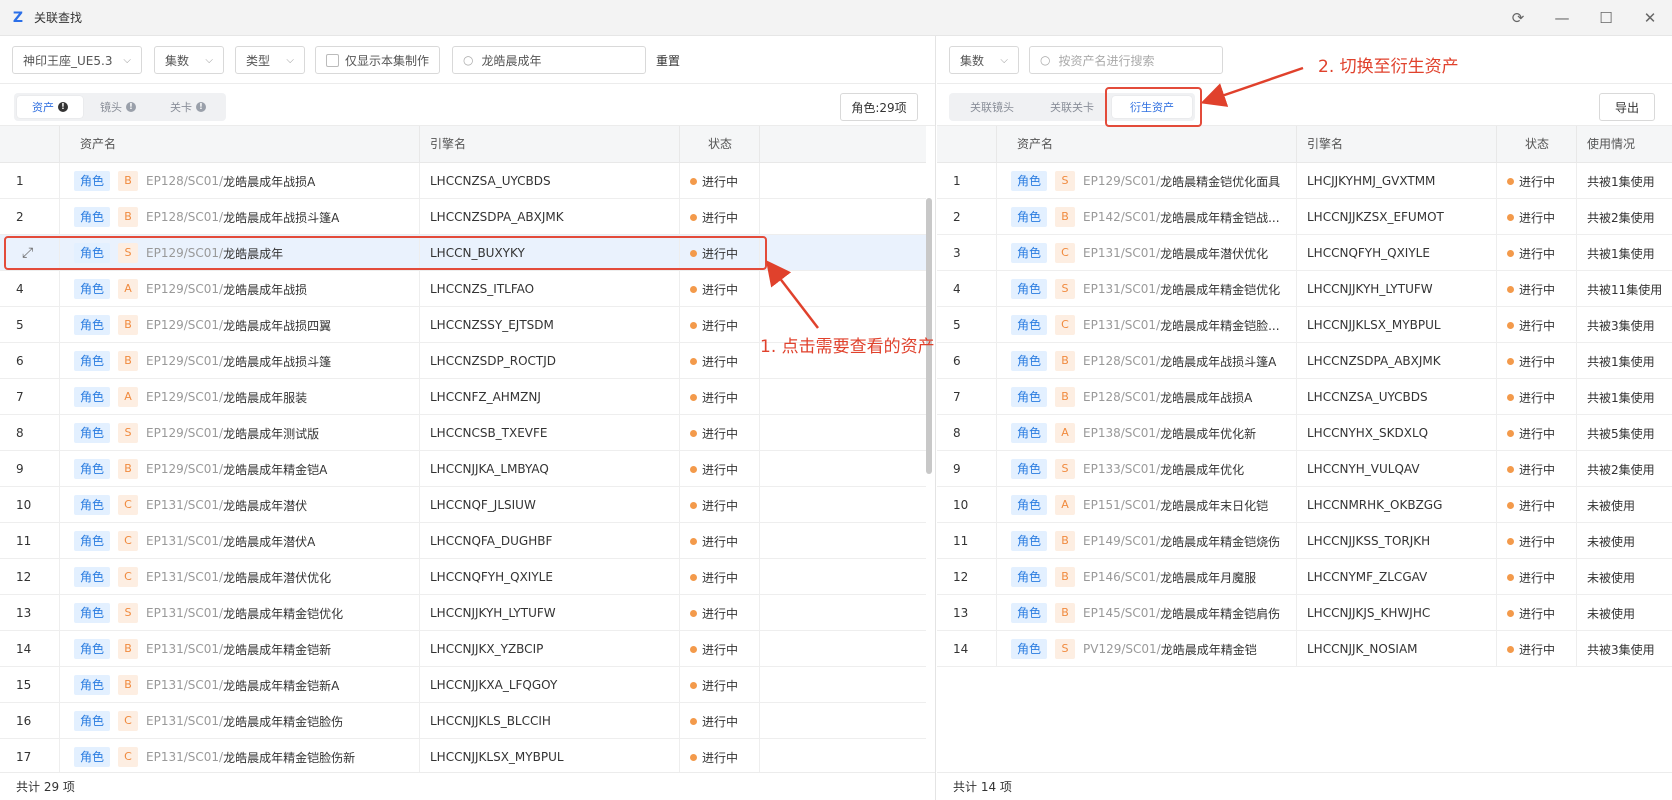 This screenshot has height=800, width=1672. I want to click on tab-shots: 镜头!, so click(118, 107).